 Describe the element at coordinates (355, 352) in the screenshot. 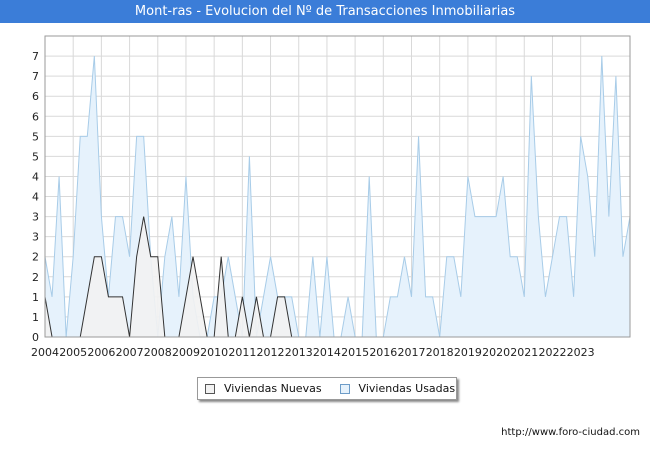

I see `x-tick-label: 2015` at that location.